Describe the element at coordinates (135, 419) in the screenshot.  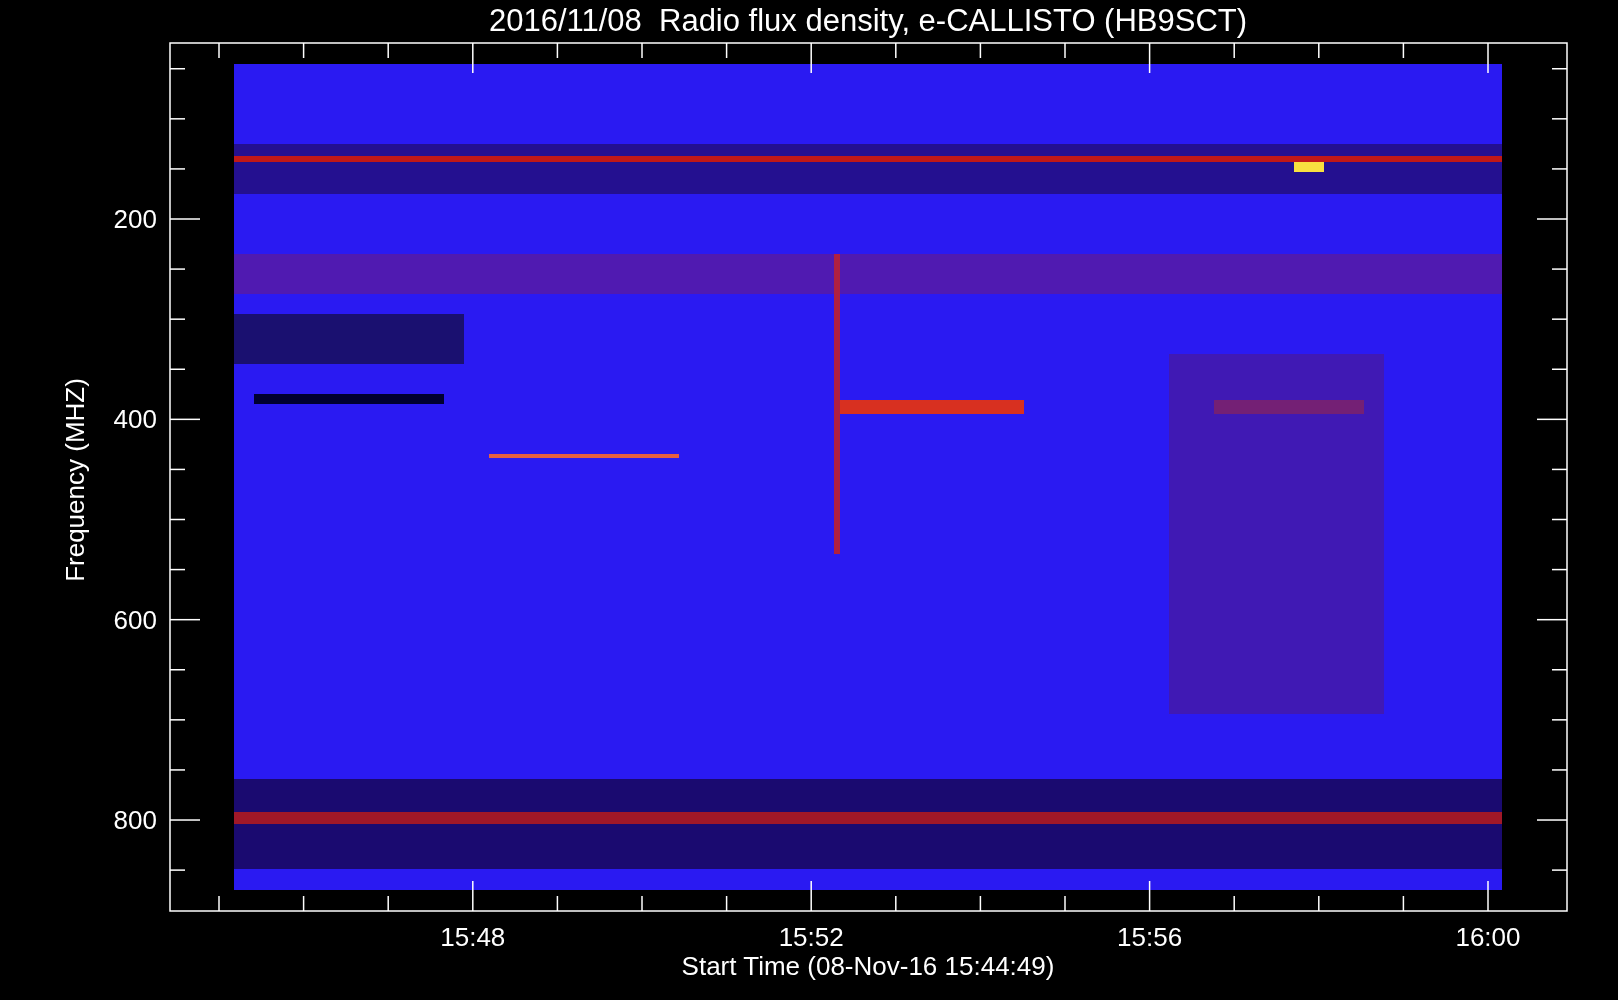
I see `tick-label: 400` at that location.